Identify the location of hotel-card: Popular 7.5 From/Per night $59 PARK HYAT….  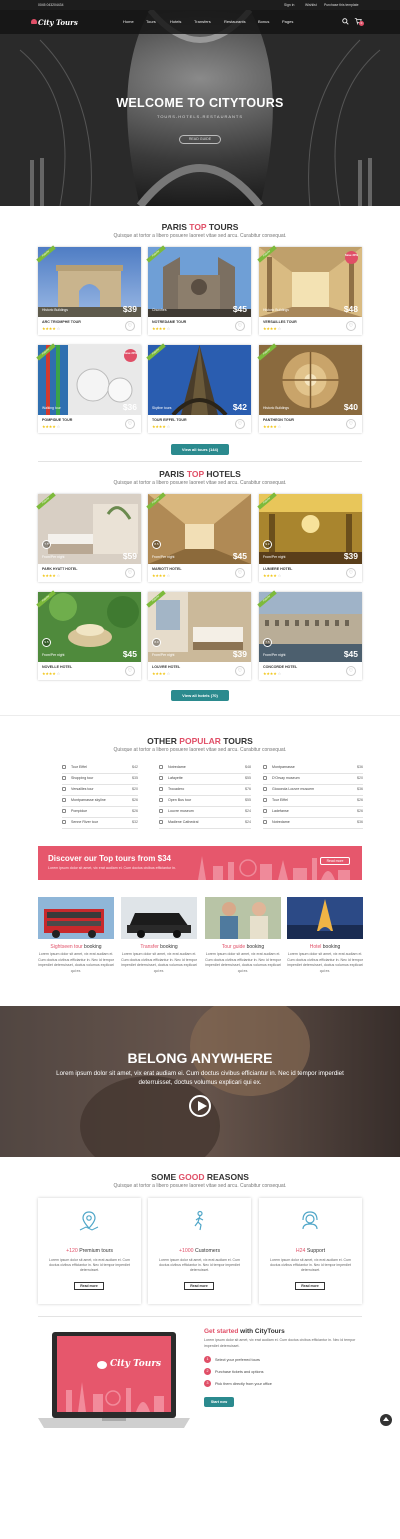
(88, 537).